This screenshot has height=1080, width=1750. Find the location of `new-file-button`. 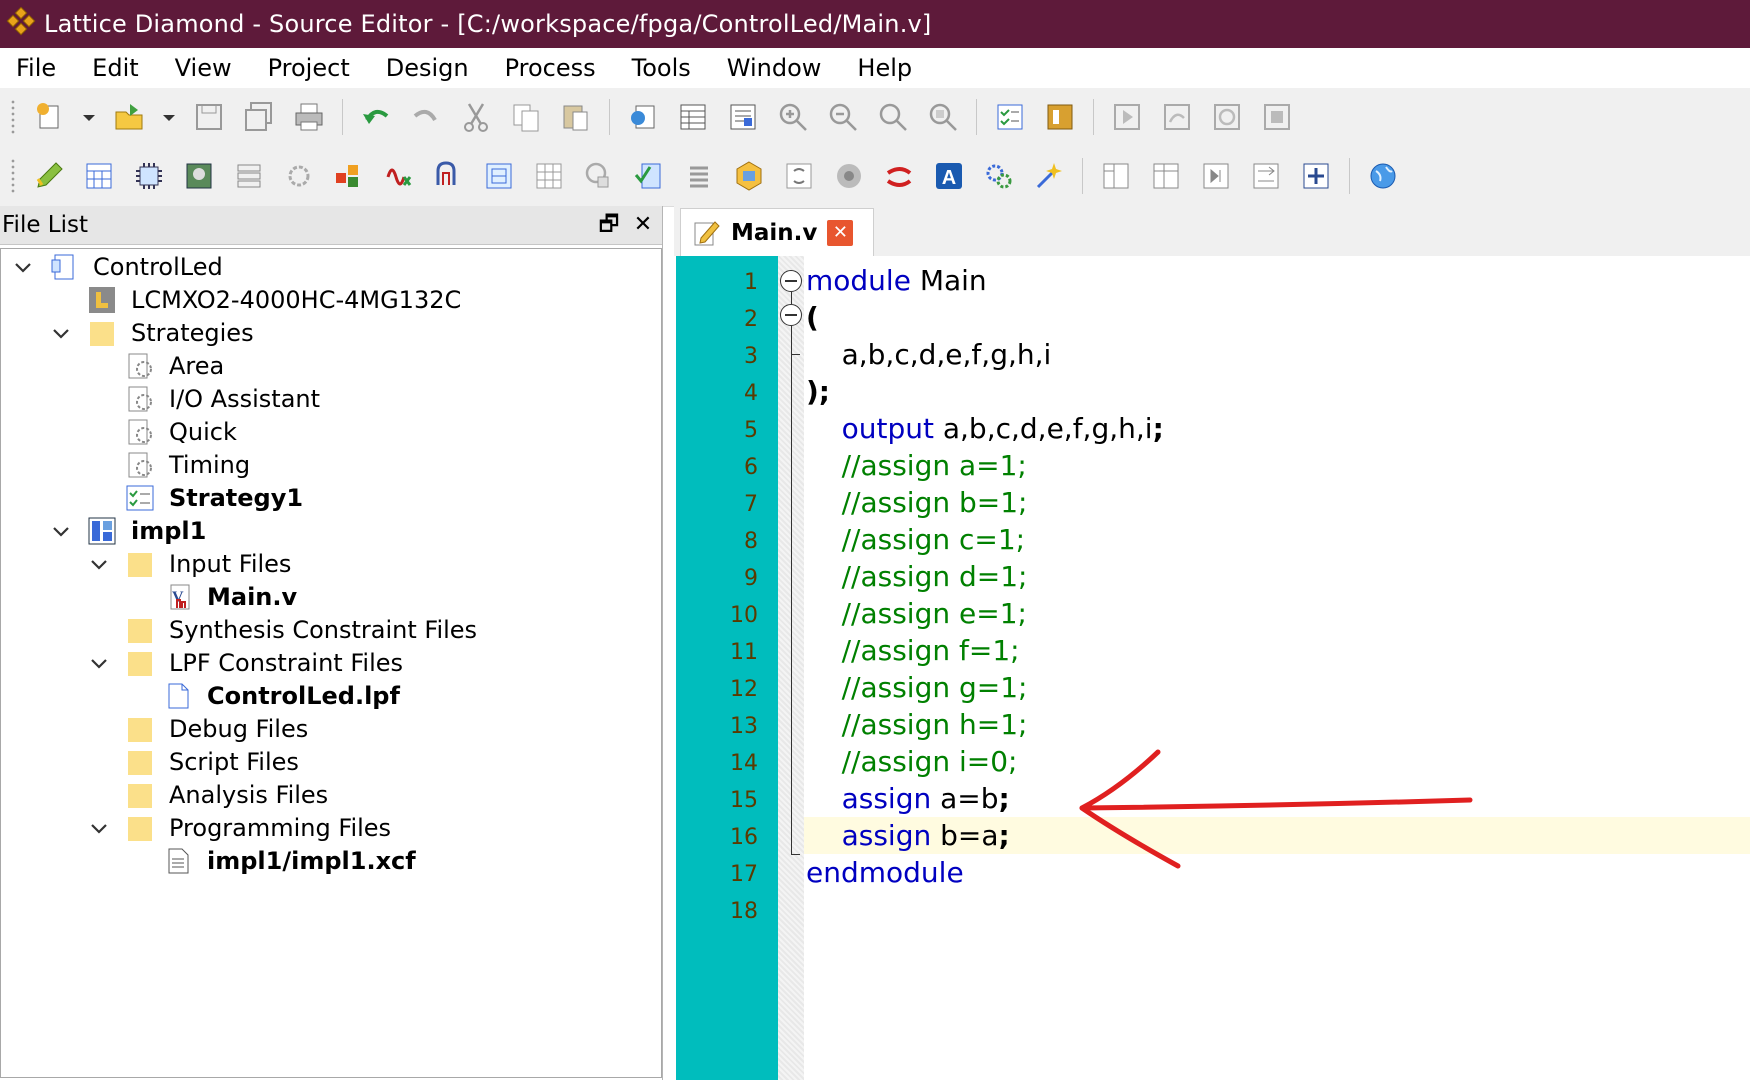

new-file-button is located at coordinates (49, 117).